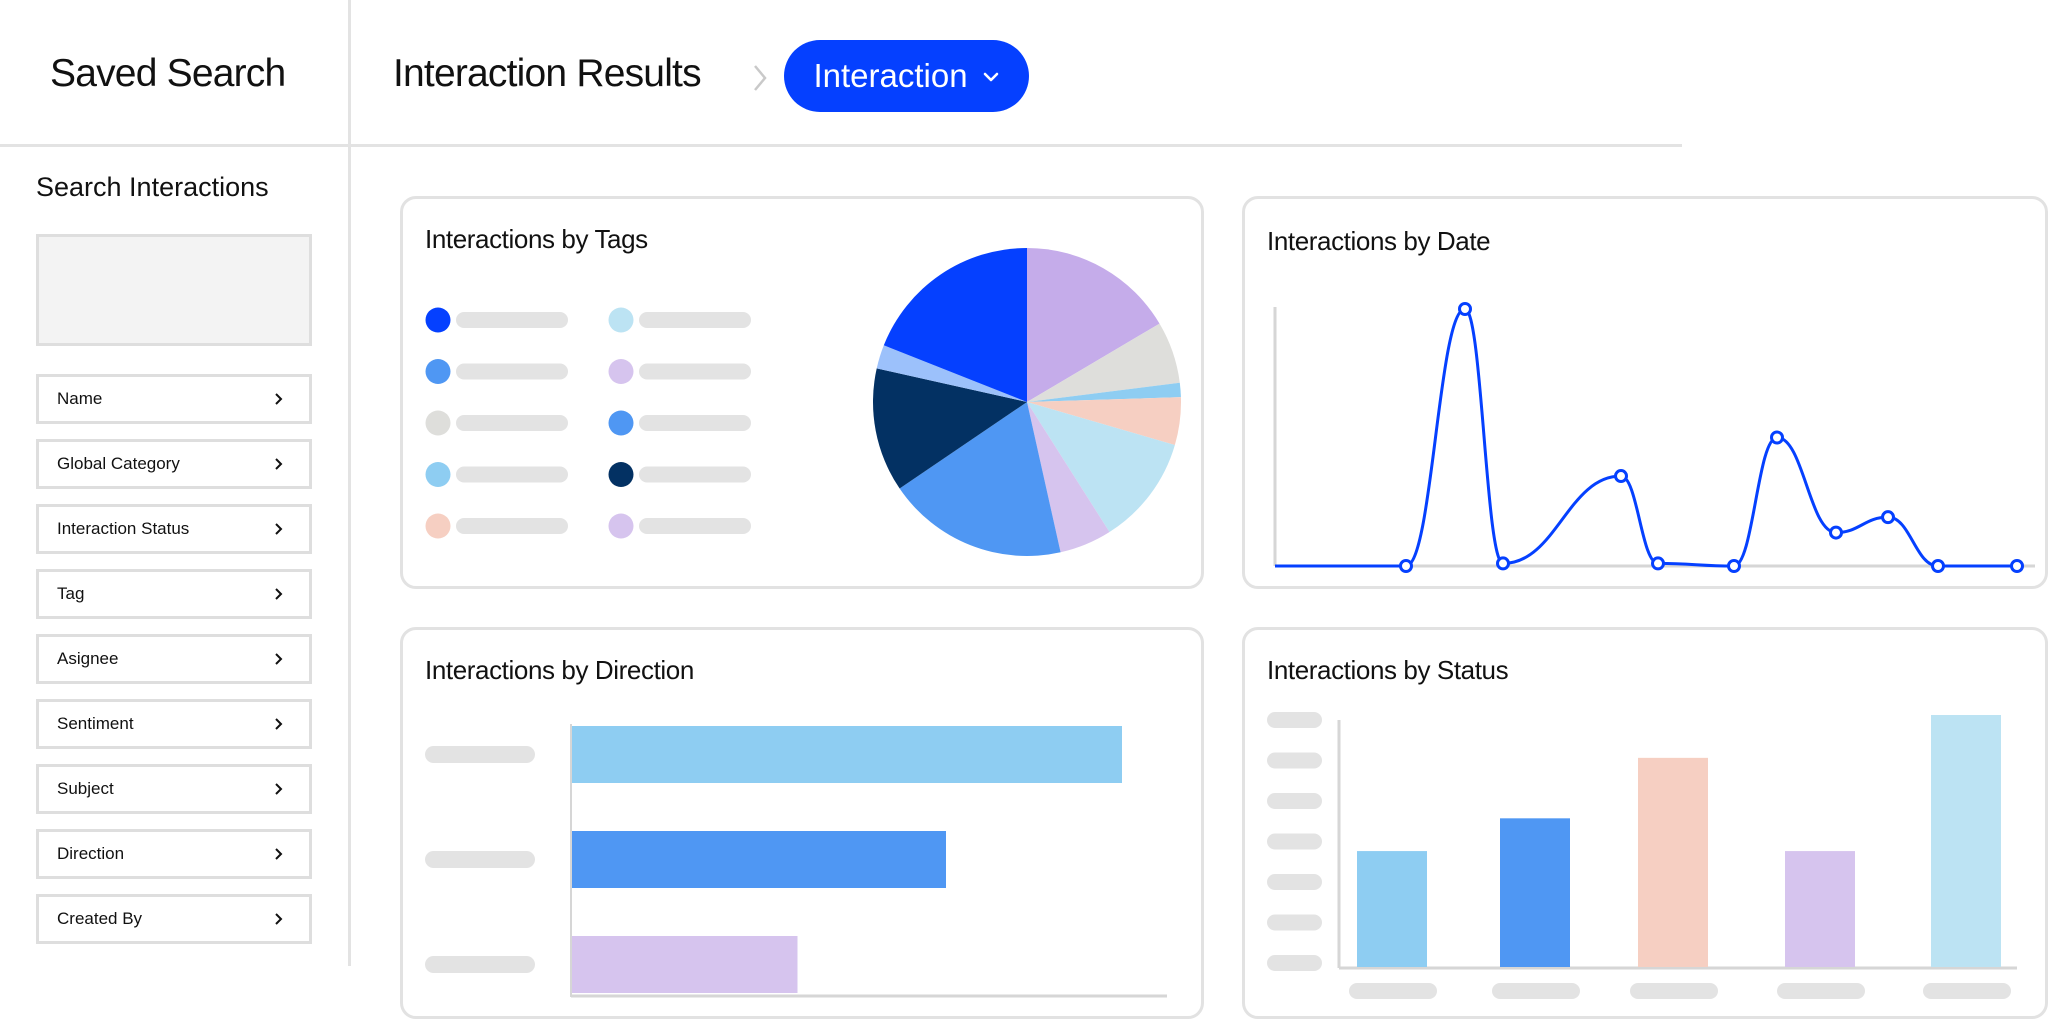 The width and height of the screenshot is (2048, 1021). What do you see at coordinates (71, 593) in the screenshot?
I see `filter-label: Tag` at bounding box center [71, 593].